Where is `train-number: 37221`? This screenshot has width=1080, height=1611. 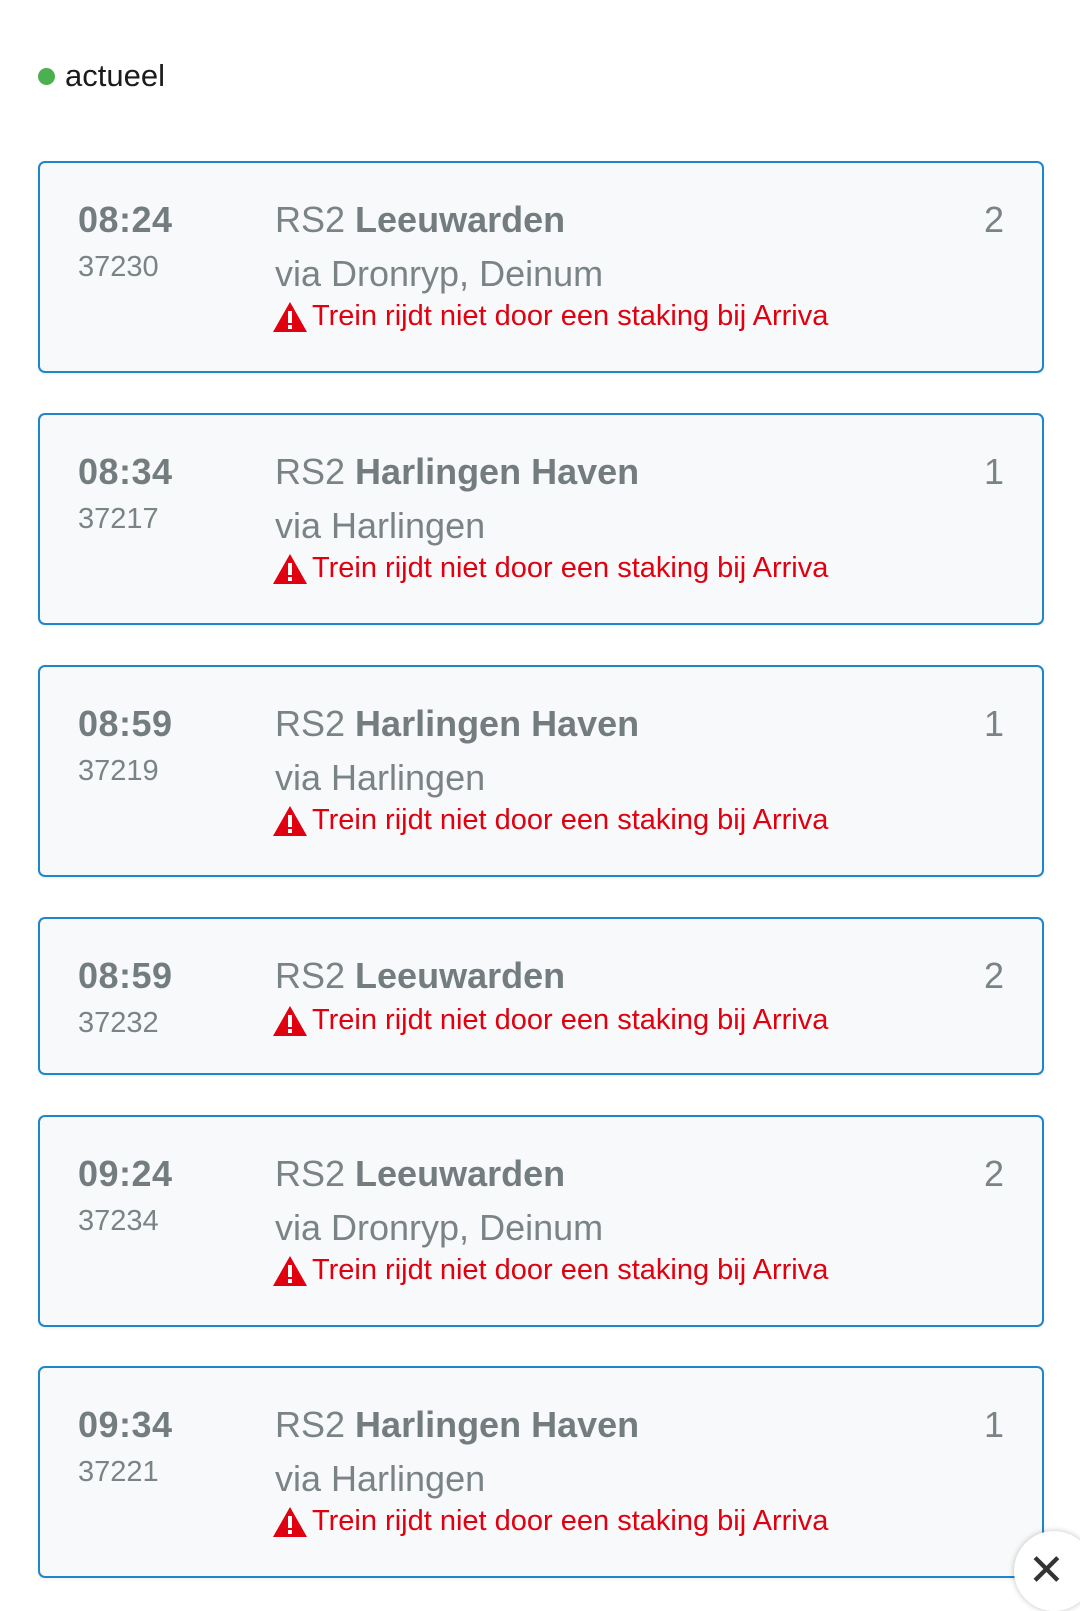
train-number: 37221 is located at coordinates (118, 1472).